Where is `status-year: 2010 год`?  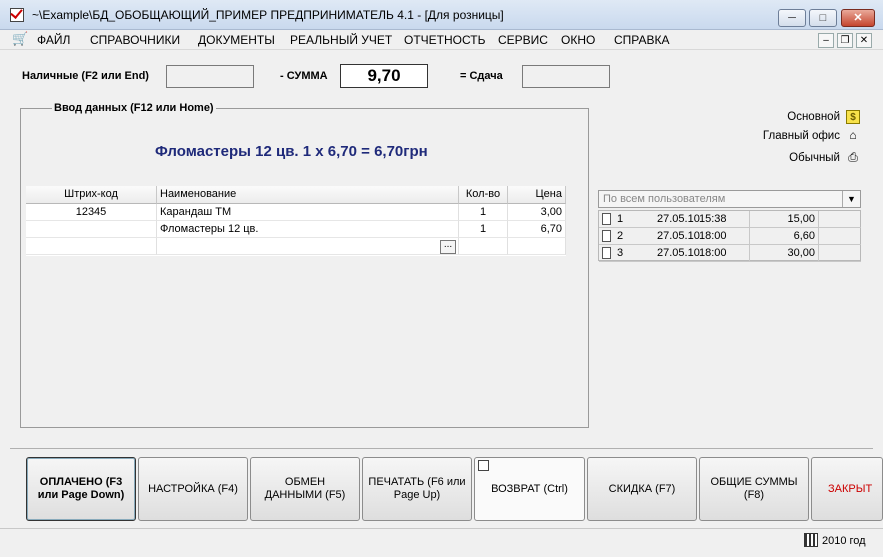 status-year: 2010 год is located at coordinates (844, 541).